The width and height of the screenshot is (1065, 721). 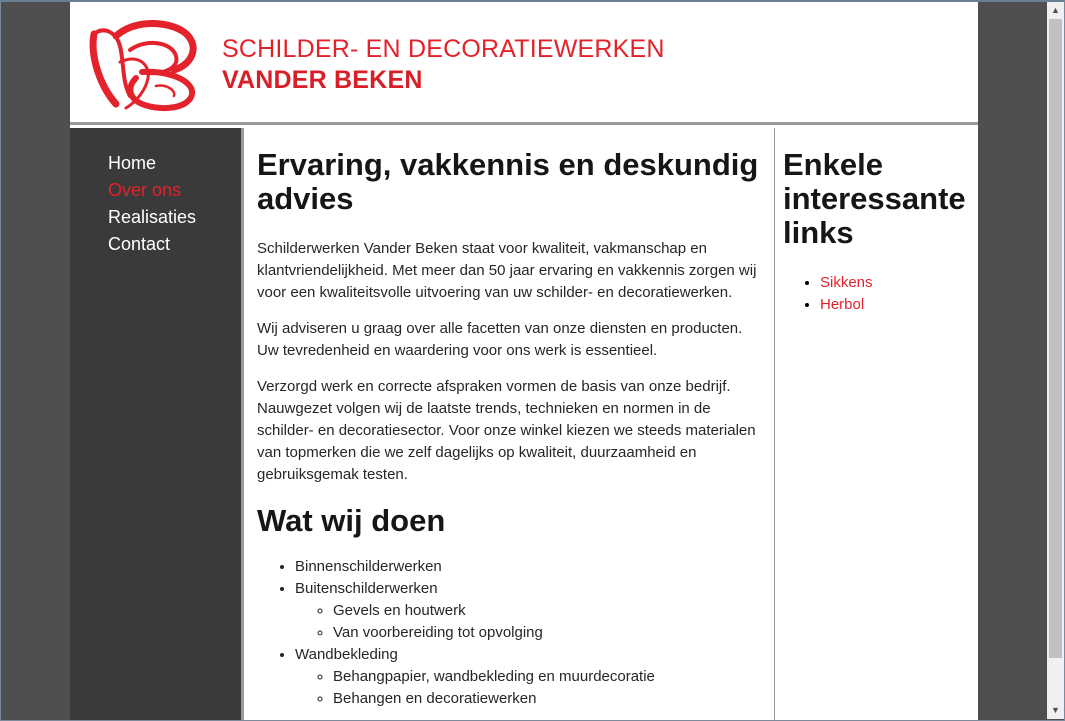 I want to click on service-subitem: Behangen en decoratiewerken, so click(x=548, y=699).